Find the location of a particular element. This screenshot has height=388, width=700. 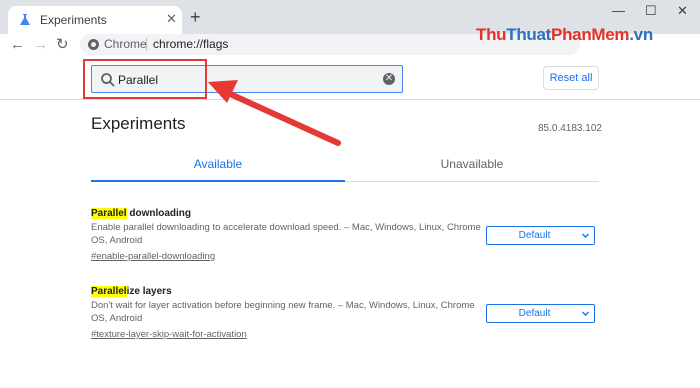

experiment-title: Parallelize layers is located at coordinates (131, 291).